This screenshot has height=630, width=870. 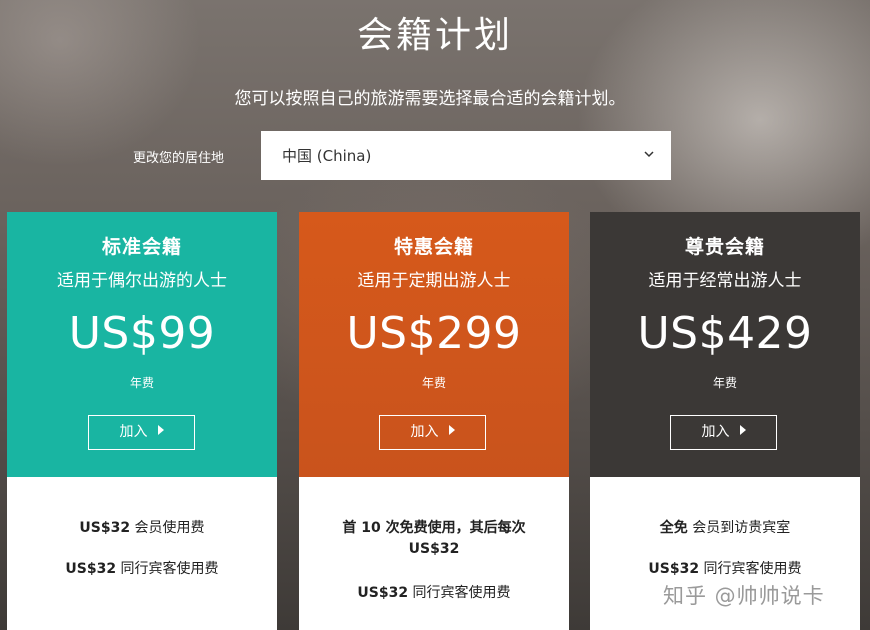 What do you see at coordinates (649, 154) in the screenshot?
I see `chevron-down-icon` at bounding box center [649, 154].